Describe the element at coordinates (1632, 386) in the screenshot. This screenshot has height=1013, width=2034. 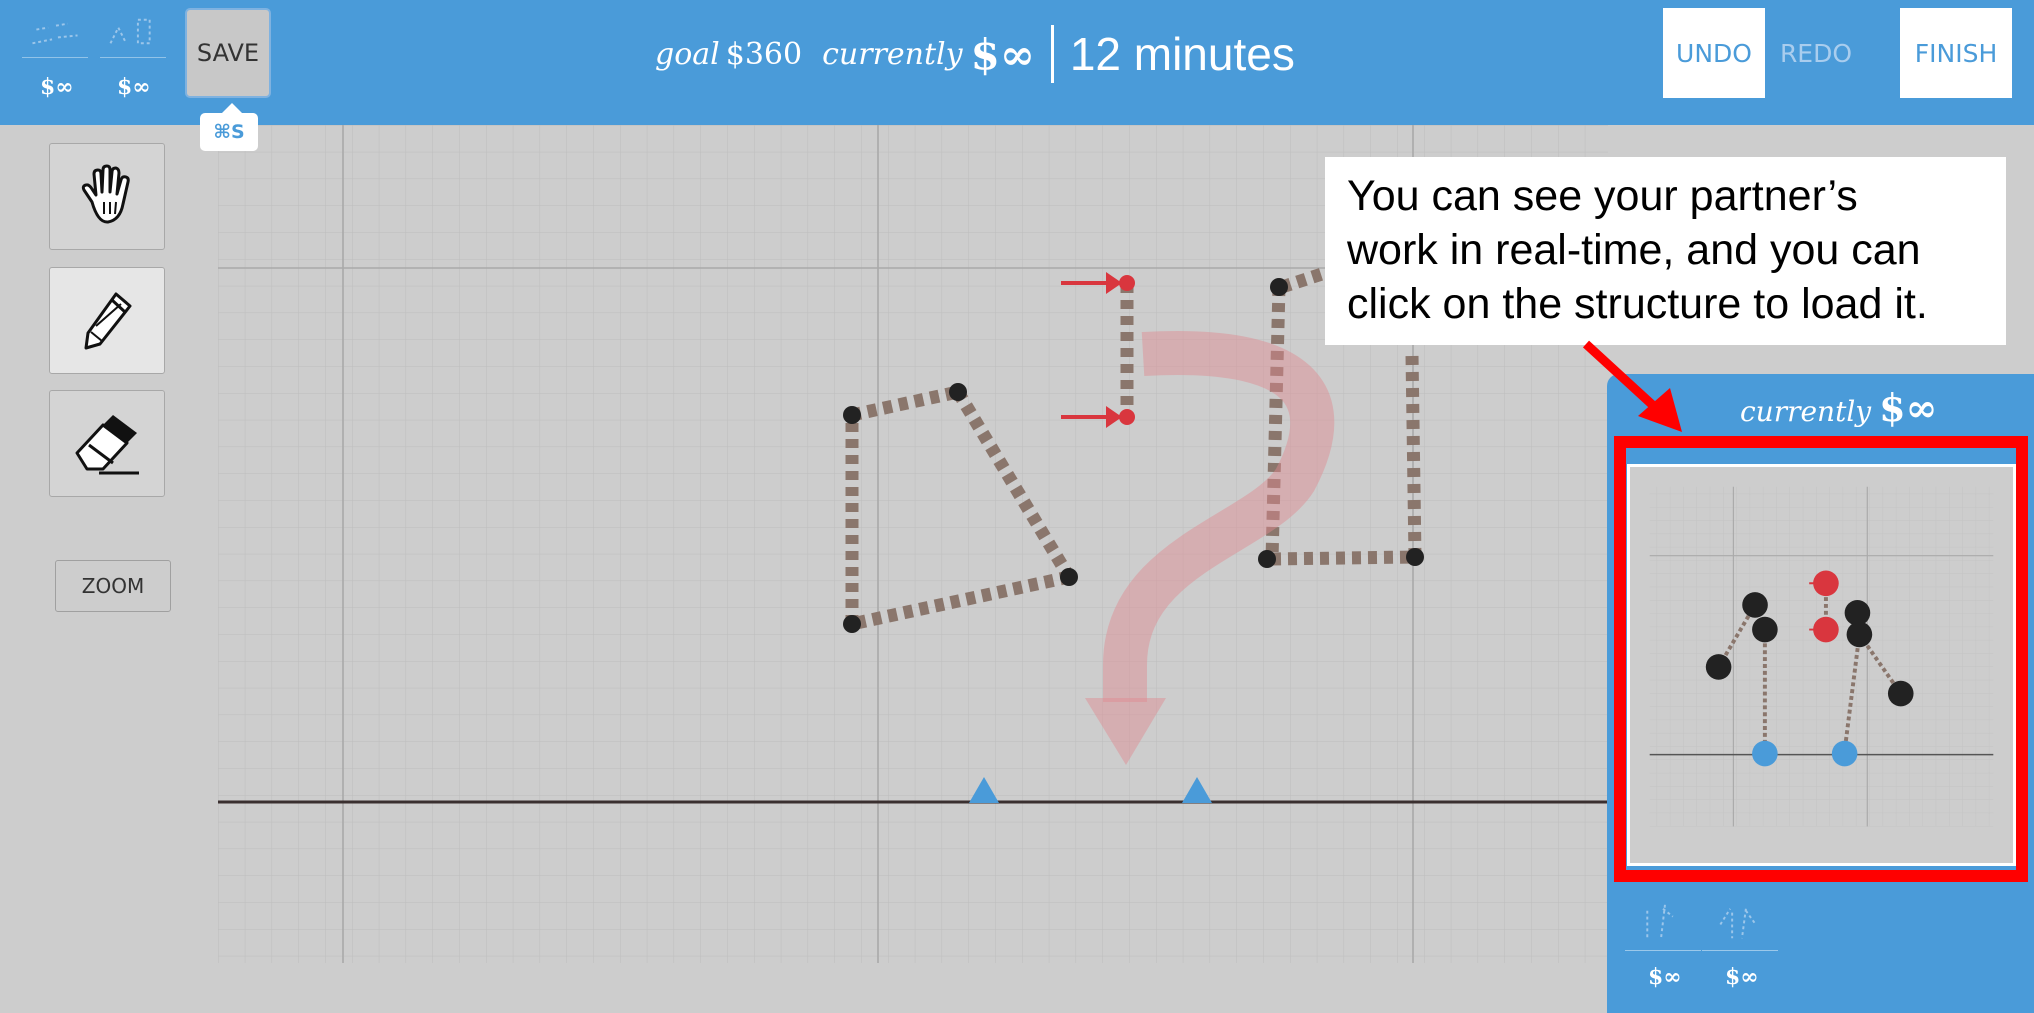
I see `callout-pointer-arrow-icon` at that location.